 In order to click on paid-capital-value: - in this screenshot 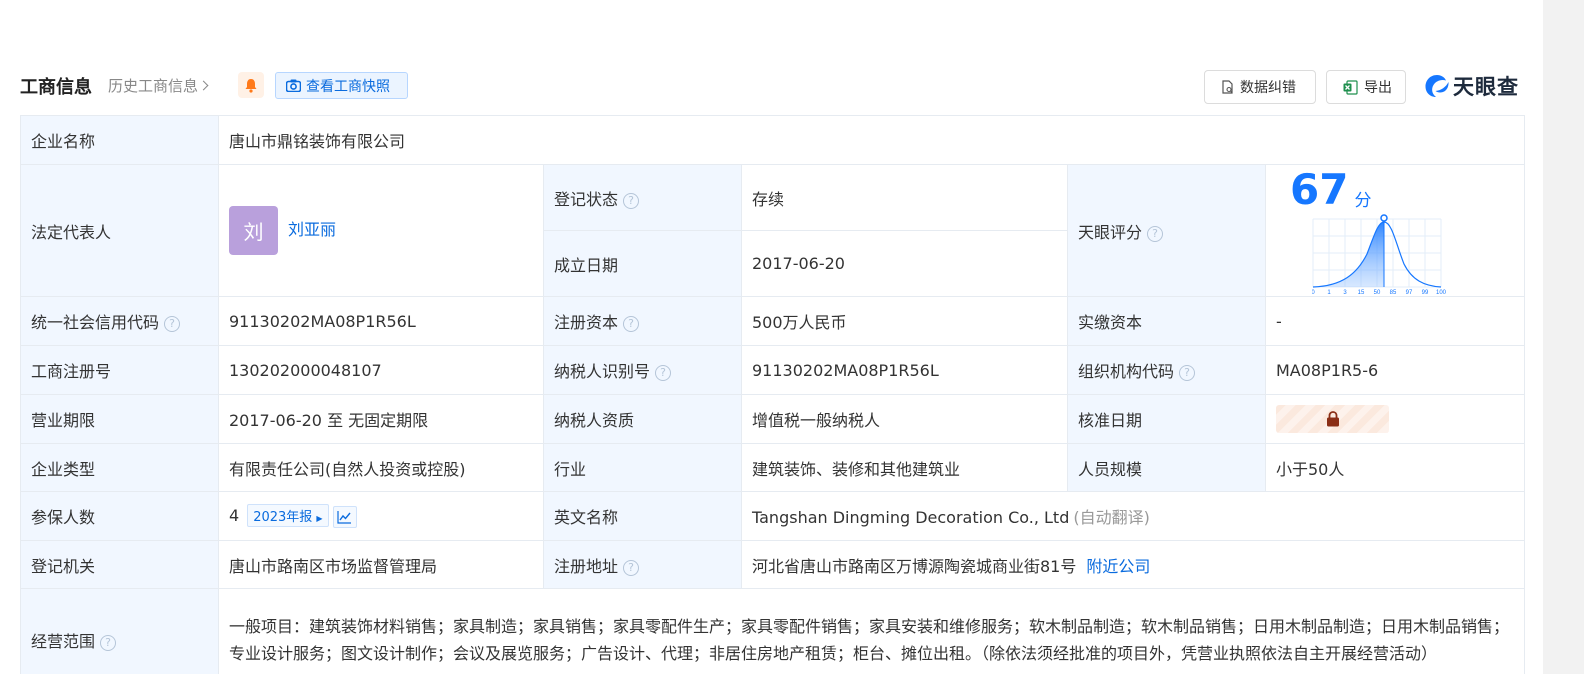, I will do `click(1395, 321)`.